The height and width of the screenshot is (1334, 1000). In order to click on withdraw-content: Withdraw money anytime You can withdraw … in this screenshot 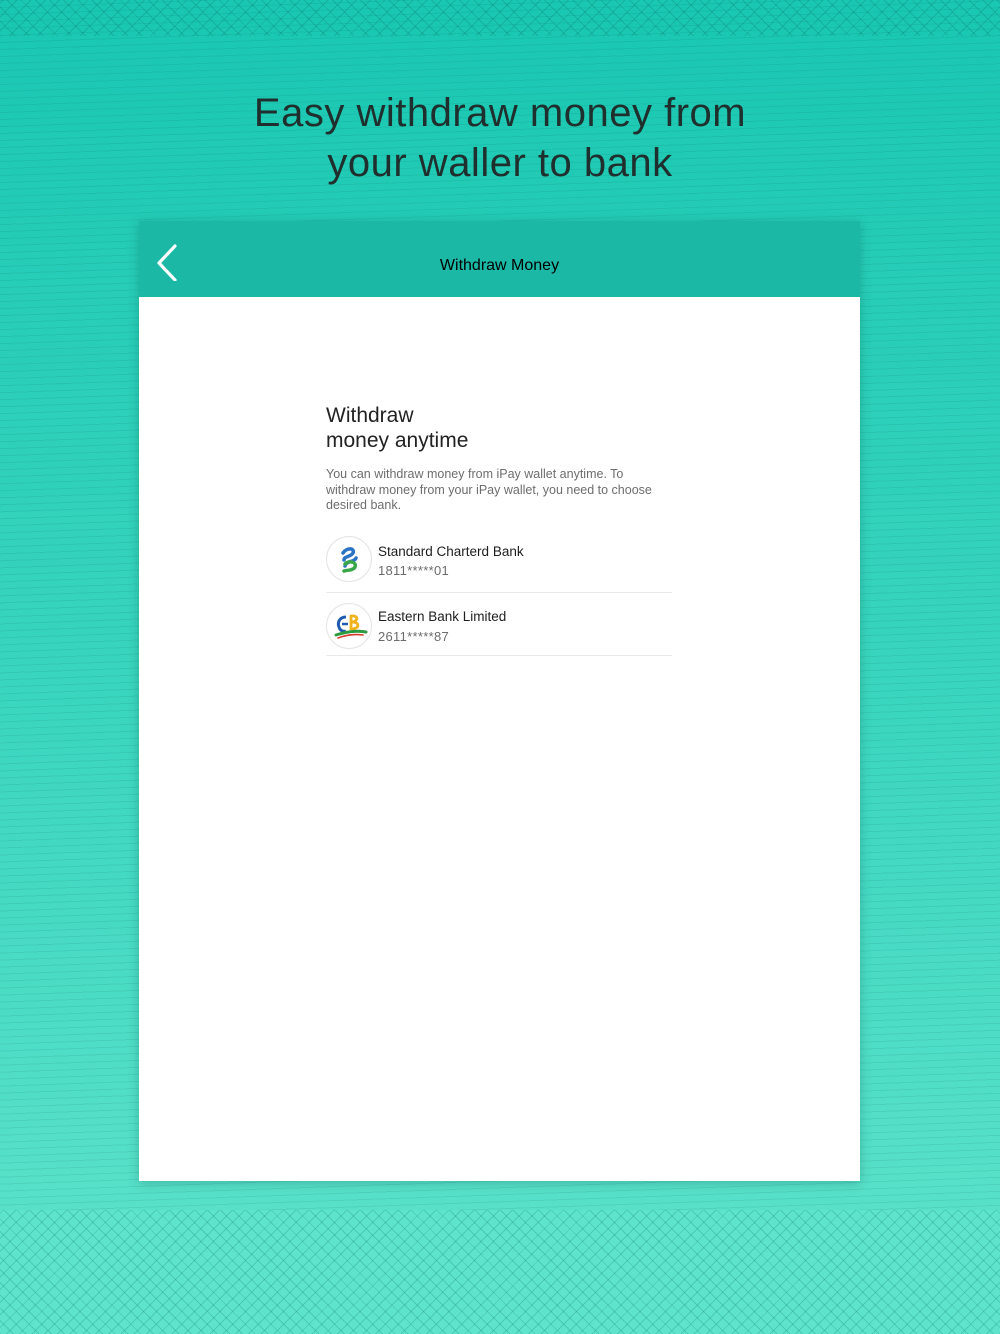, I will do `click(499, 529)`.